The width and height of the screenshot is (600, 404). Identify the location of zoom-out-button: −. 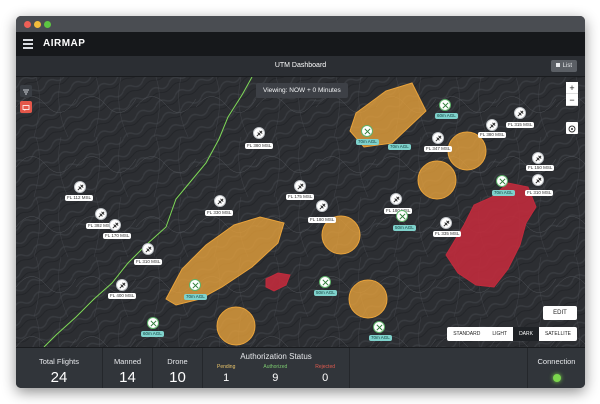
(572, 100).